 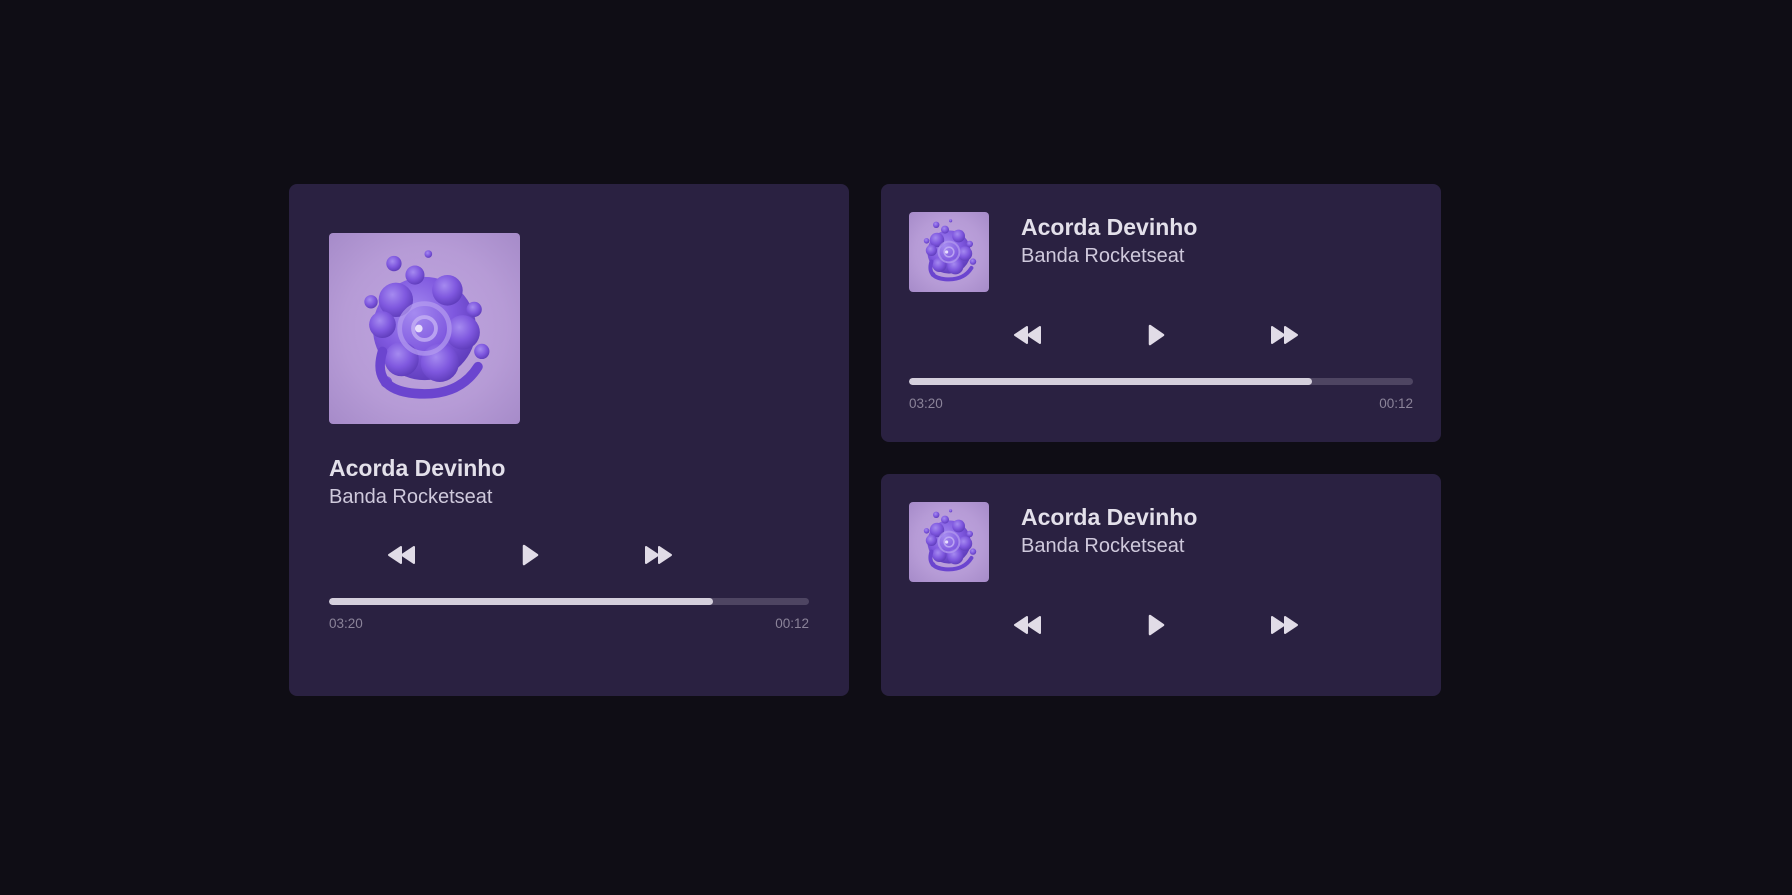 I want to click on player-card-small: Acorda Devinho Banda Rocketseat, so click(x=1161, y=585).